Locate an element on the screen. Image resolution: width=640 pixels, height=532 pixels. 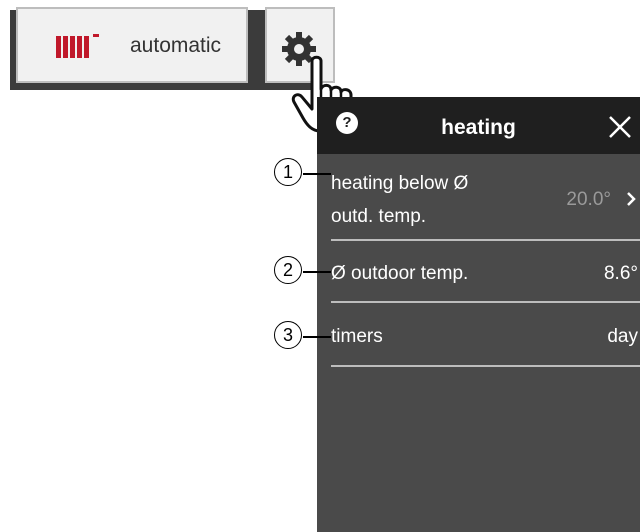
row-value: 8.6° is located at coordinates (620, 273).